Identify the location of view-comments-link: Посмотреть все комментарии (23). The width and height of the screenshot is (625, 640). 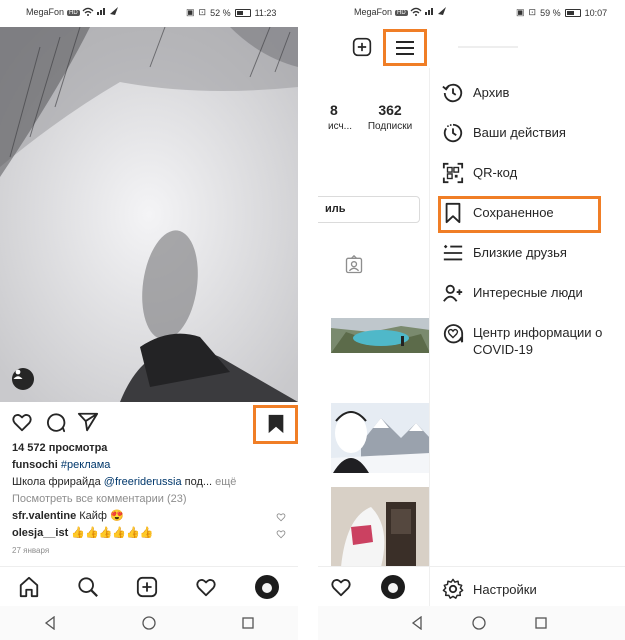
(154, 499).